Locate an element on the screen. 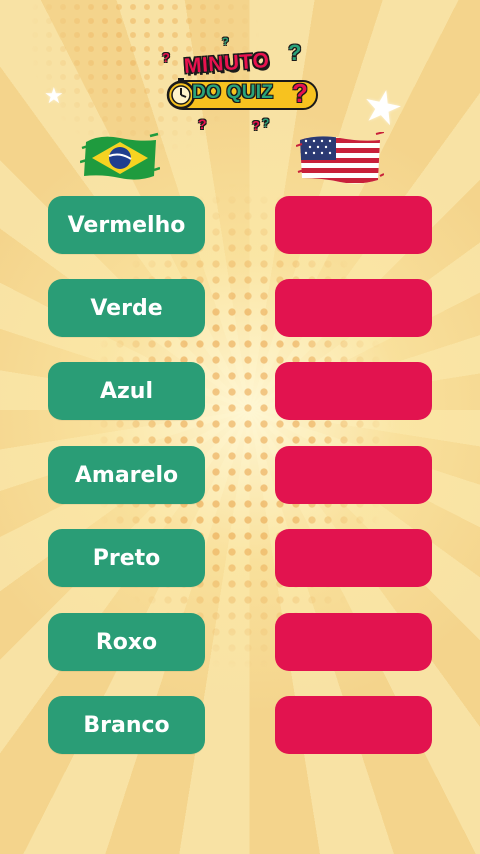  word-row-7: Branco is located at coordinates (240, 725).